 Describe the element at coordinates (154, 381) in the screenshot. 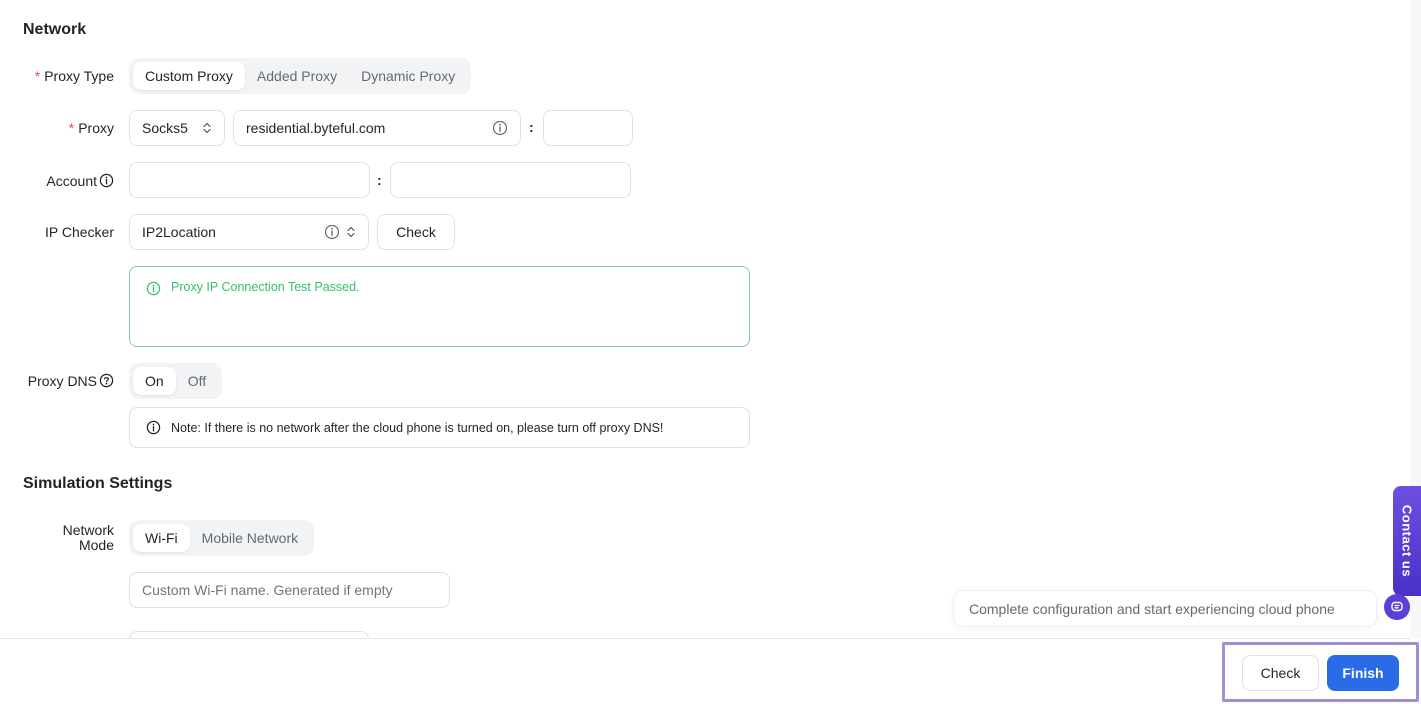

I see `proxy-dns-on: On` at that location.